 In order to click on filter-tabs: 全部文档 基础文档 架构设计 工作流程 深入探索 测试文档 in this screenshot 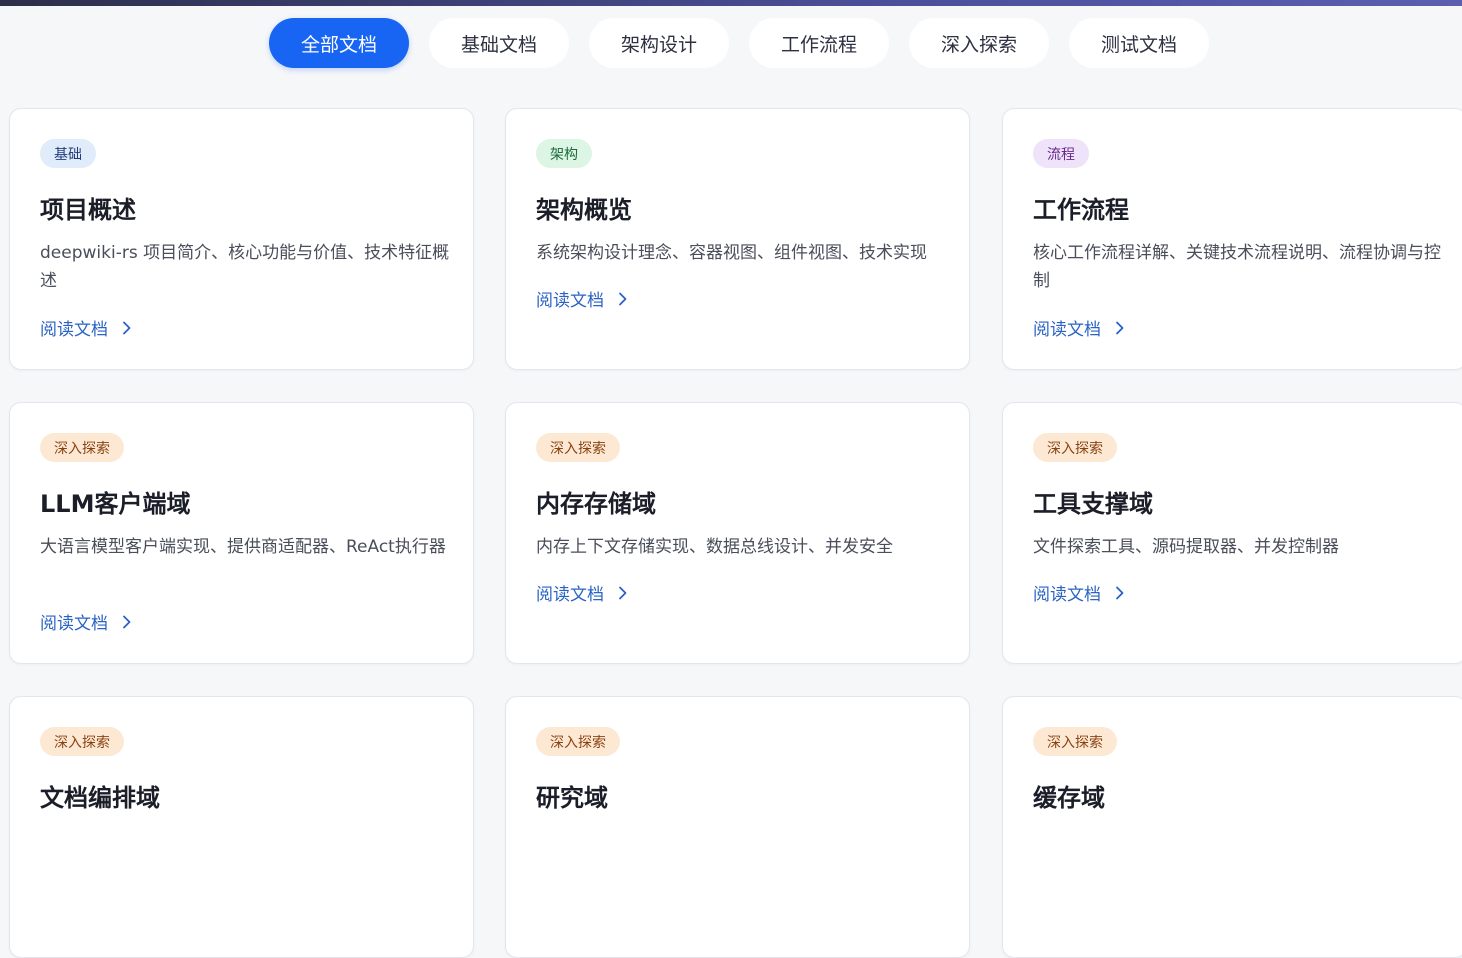, I will do `click(731, 43)`.